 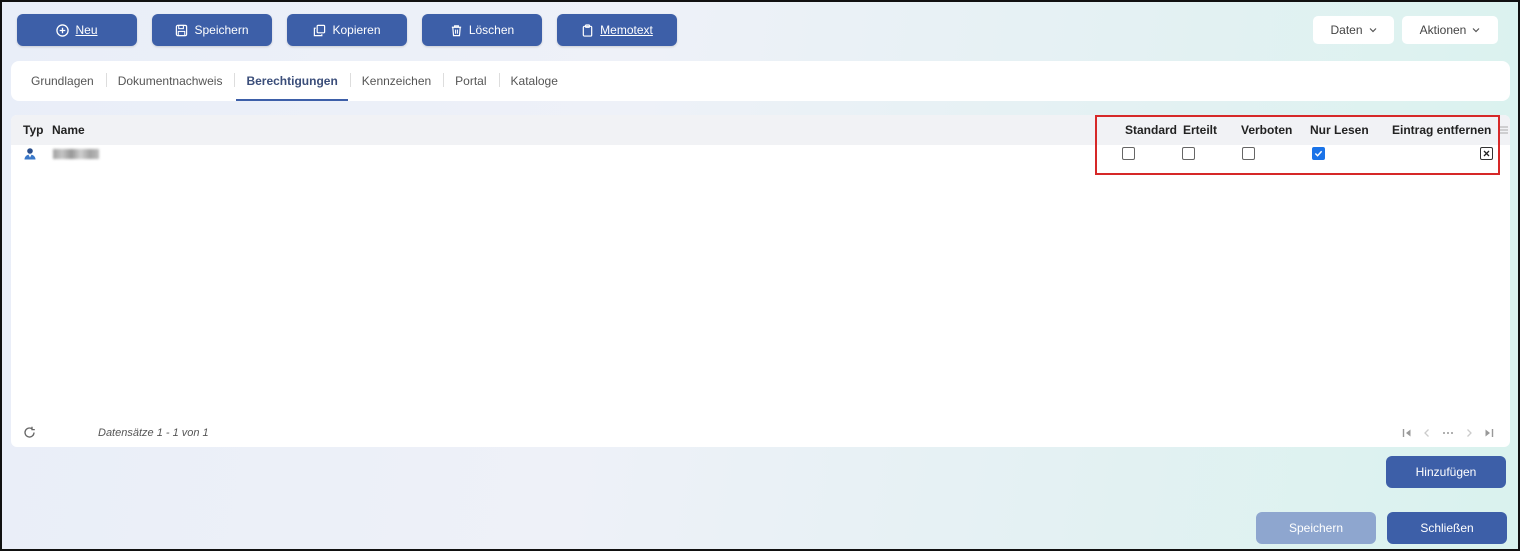 What do you see at coordinates (291, 81) in the screenshot?
I see `tab-berechtigungen: Berechtigungen` at bounding box center [291, 81].